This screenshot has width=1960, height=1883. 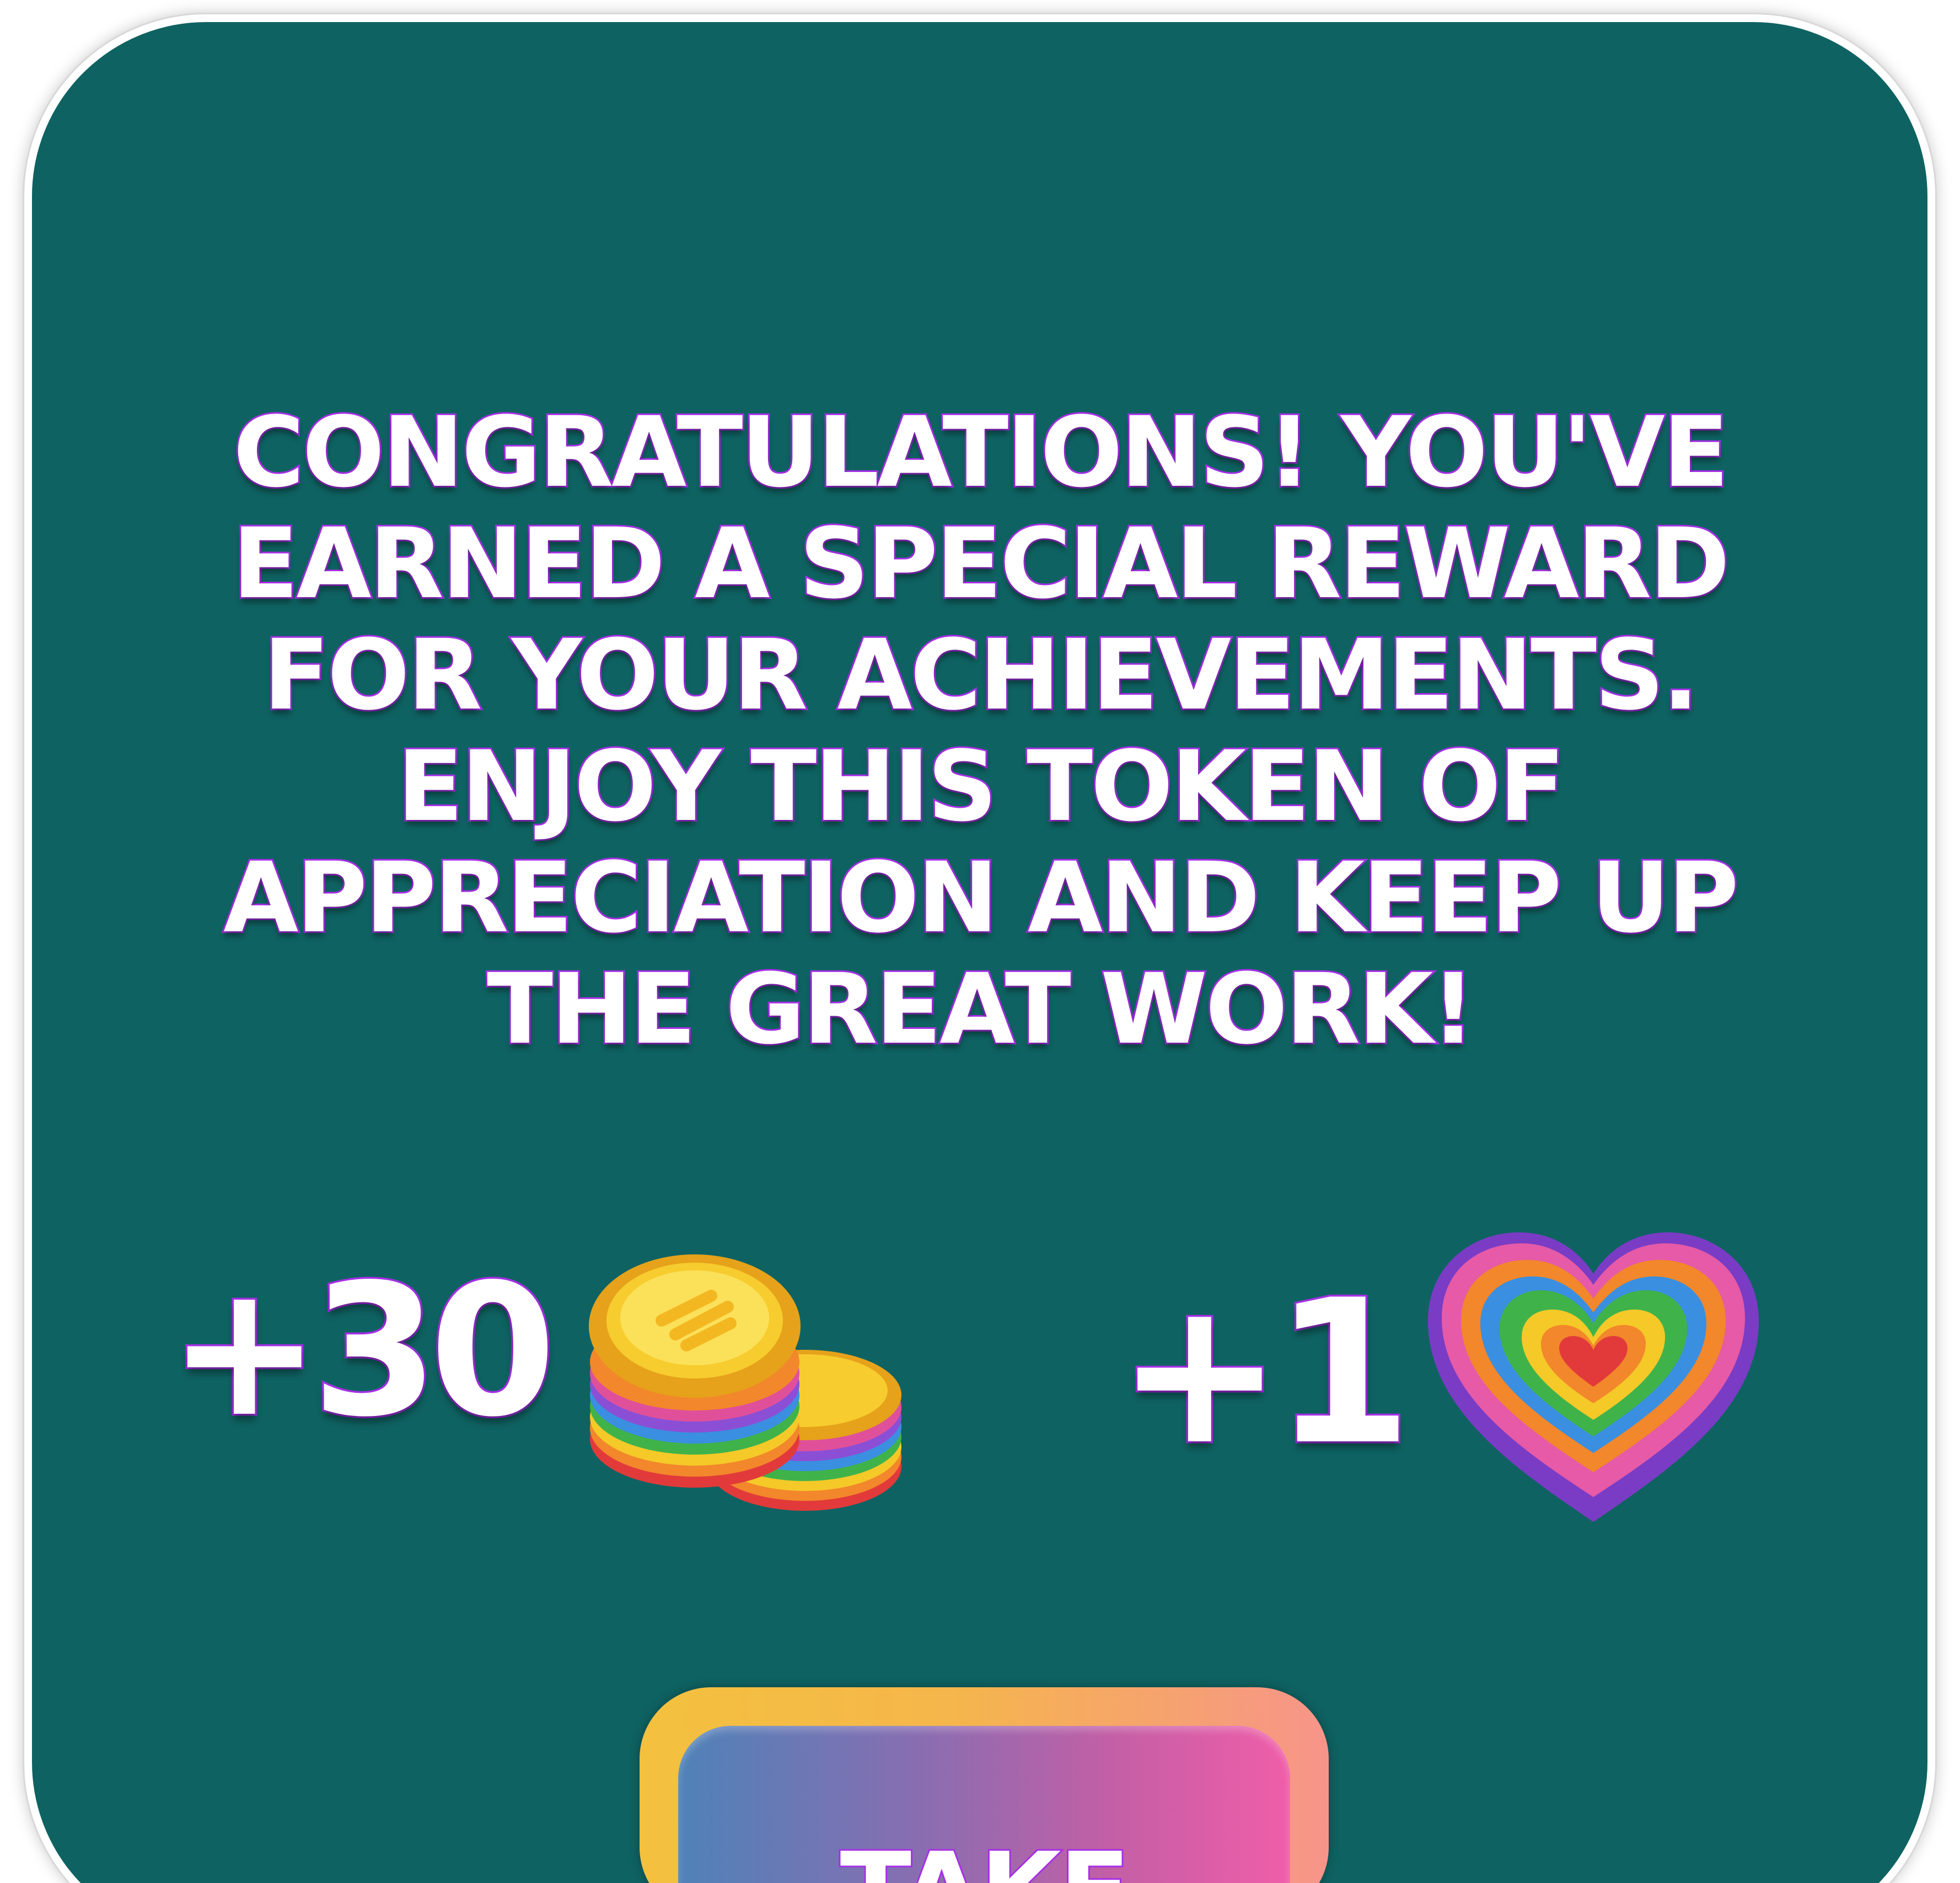 I want to click on take-button-label: TAKE, so click(x=984, y=1858).